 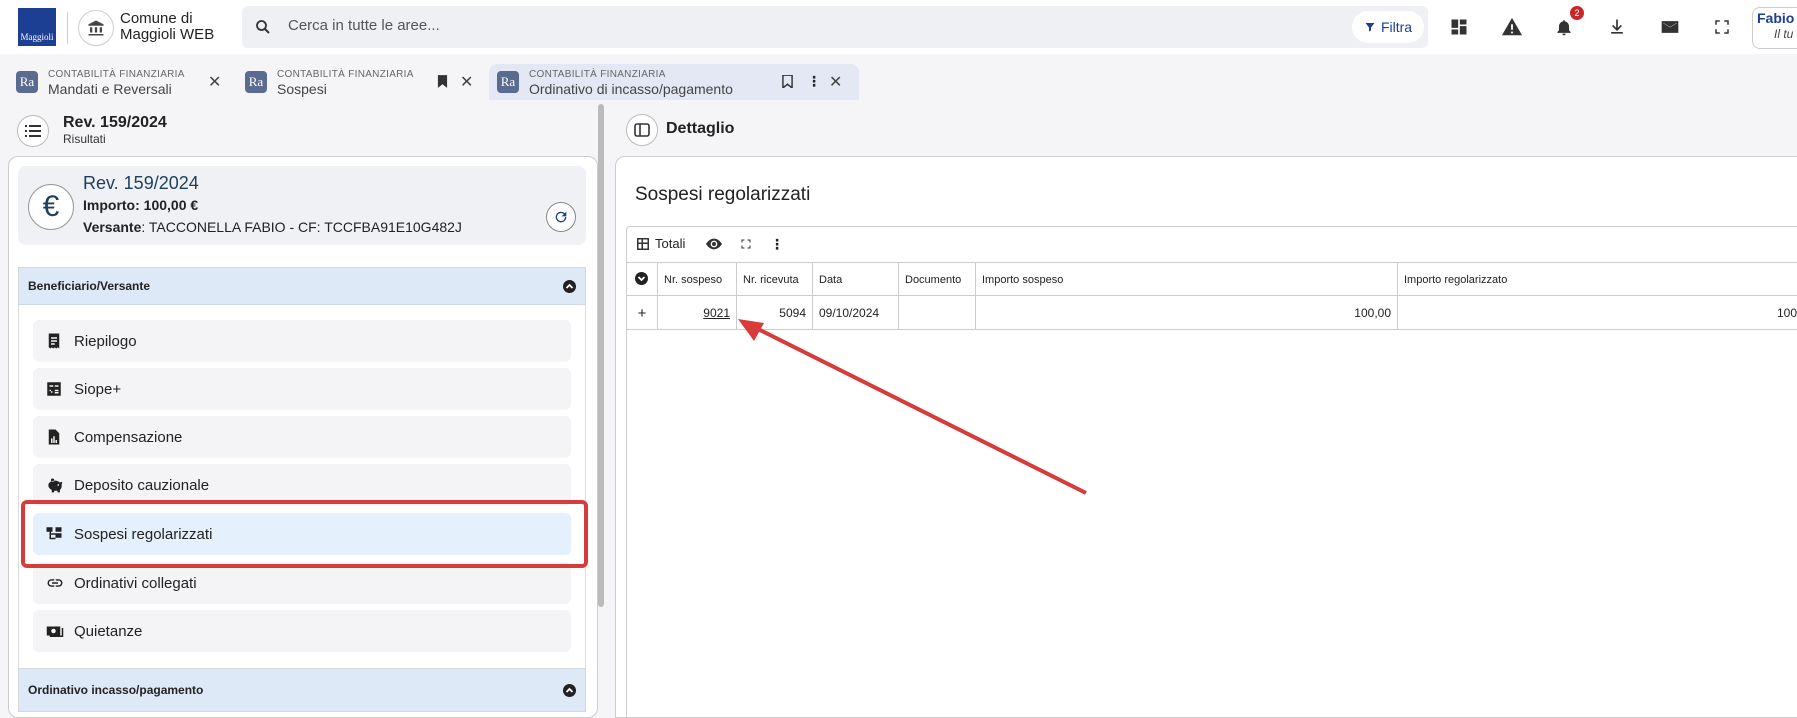 What do you see at coordinates (33, 131) in the screenshot?
I see `list-menu-icon` at bounding box center [33, 131].